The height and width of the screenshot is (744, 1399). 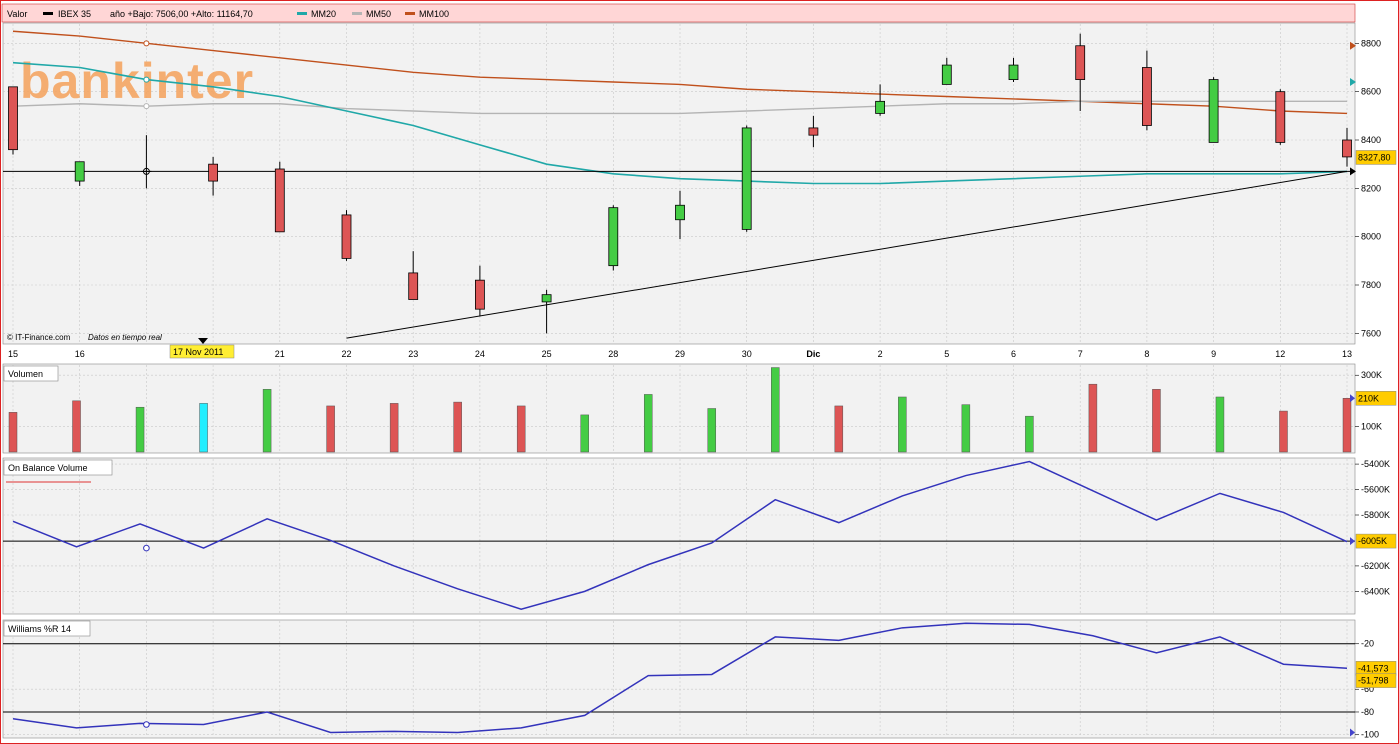 I want to click on header-ticker: IBEX 35, so click(x=74, y=14).